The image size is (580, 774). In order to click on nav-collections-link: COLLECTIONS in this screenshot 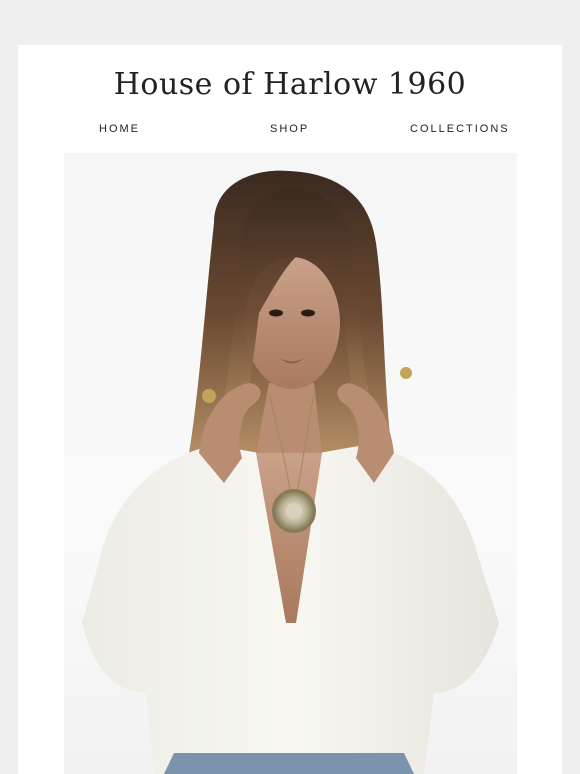, I will do `click(460, 129)`.